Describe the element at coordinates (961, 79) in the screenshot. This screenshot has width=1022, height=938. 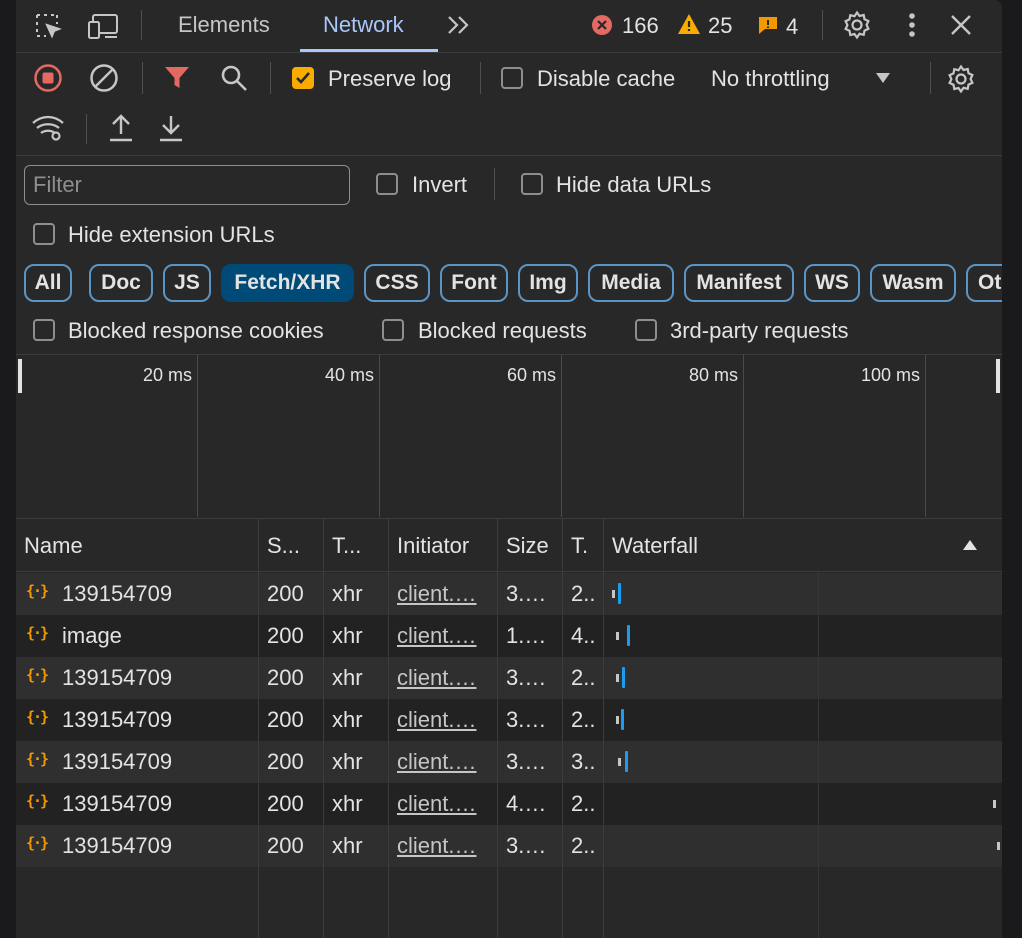
I see `network-settings-icon` at that location.